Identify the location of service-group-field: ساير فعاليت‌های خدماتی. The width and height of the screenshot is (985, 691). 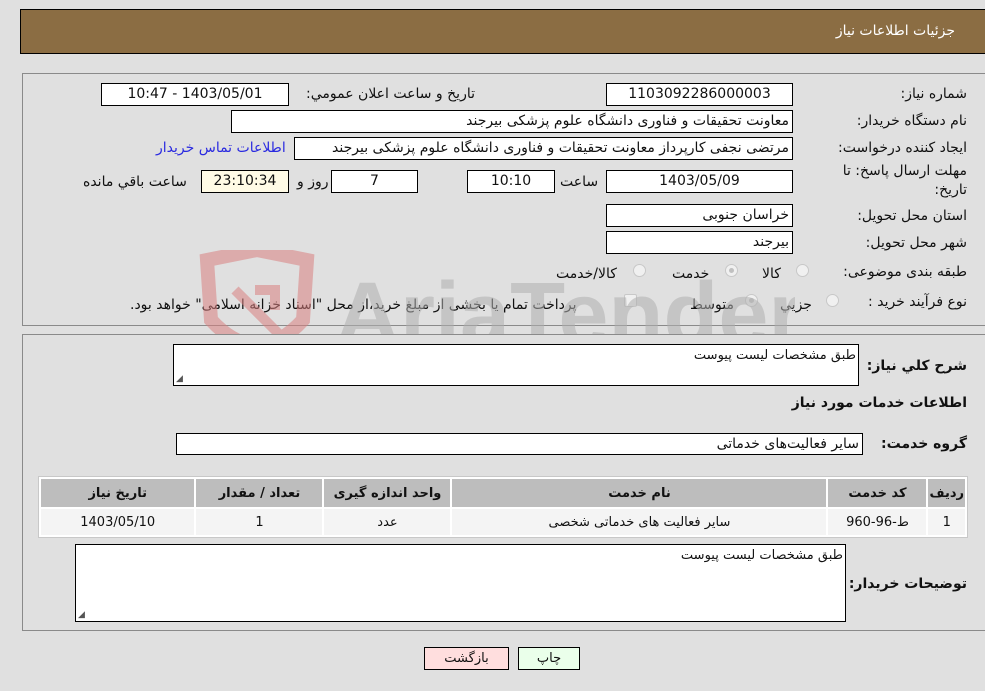
(519, 444).